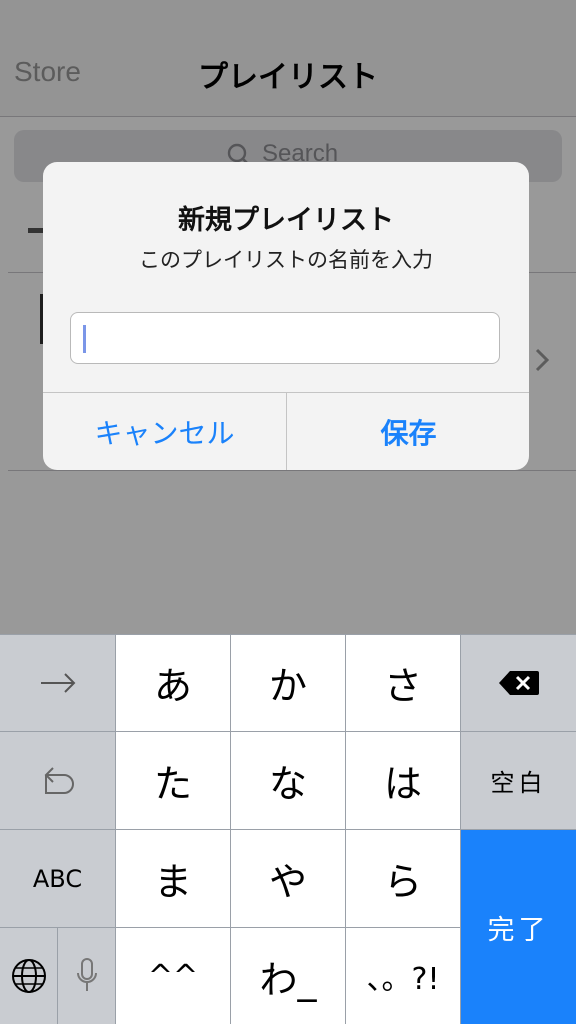 This screenshot has width=576, height=1024. What do you see at coordinates (403, 878) in the screenshot?
I see `kana-key-ra: ら` at bounding box center [403, 878].